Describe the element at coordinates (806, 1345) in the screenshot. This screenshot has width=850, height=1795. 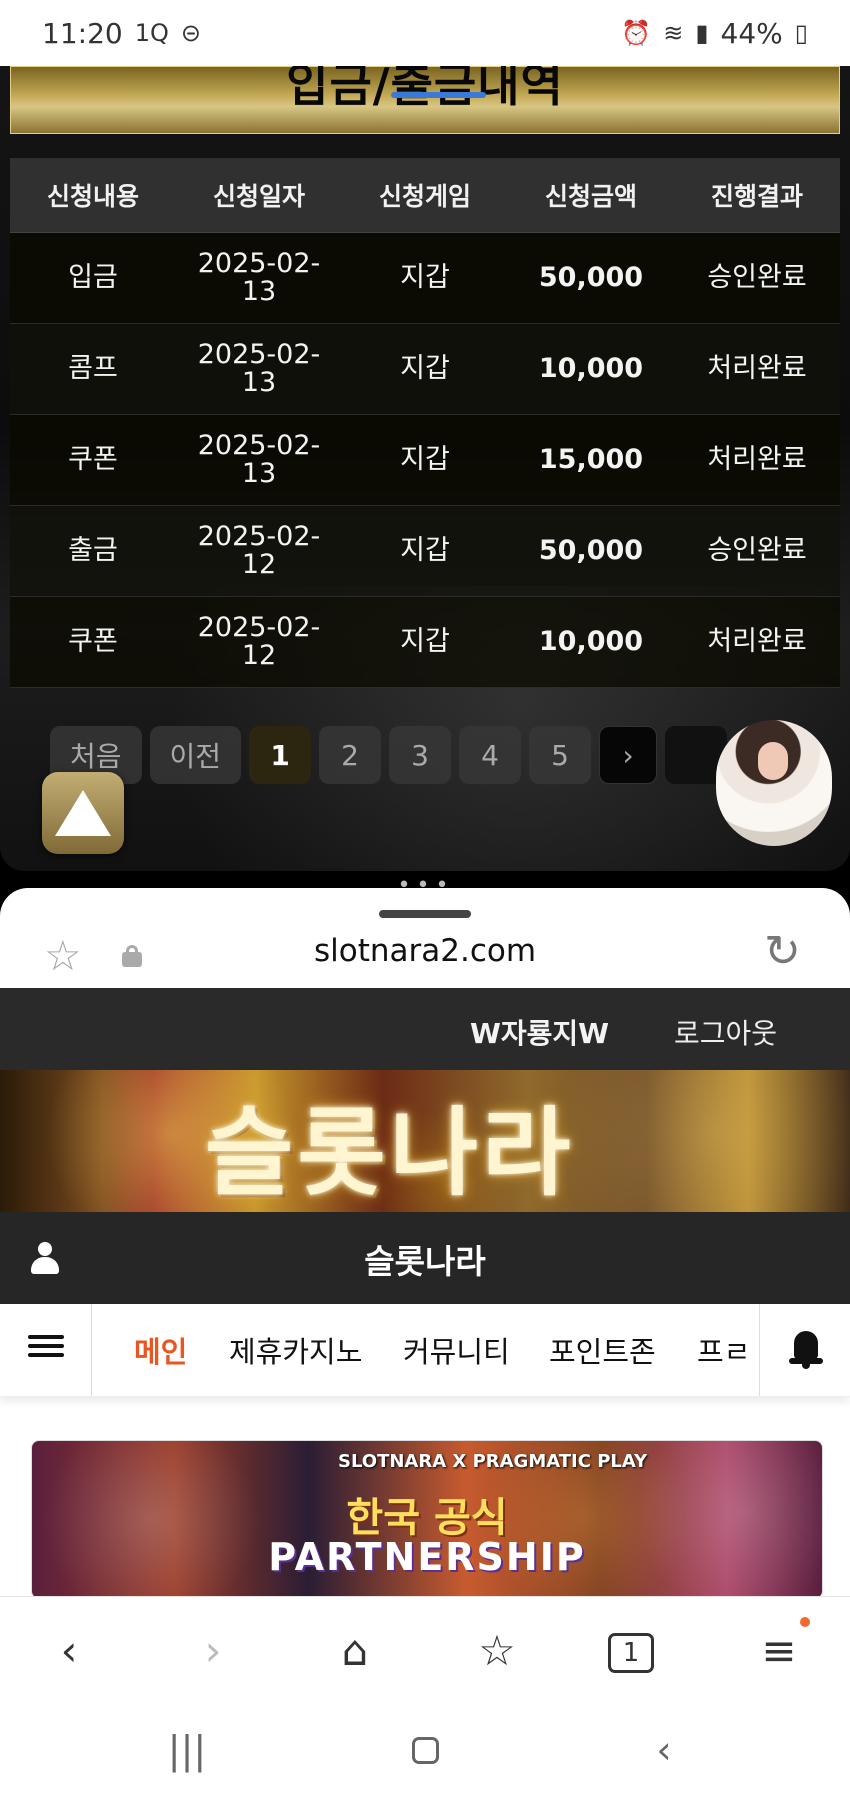
I see `bell-top` at that location.